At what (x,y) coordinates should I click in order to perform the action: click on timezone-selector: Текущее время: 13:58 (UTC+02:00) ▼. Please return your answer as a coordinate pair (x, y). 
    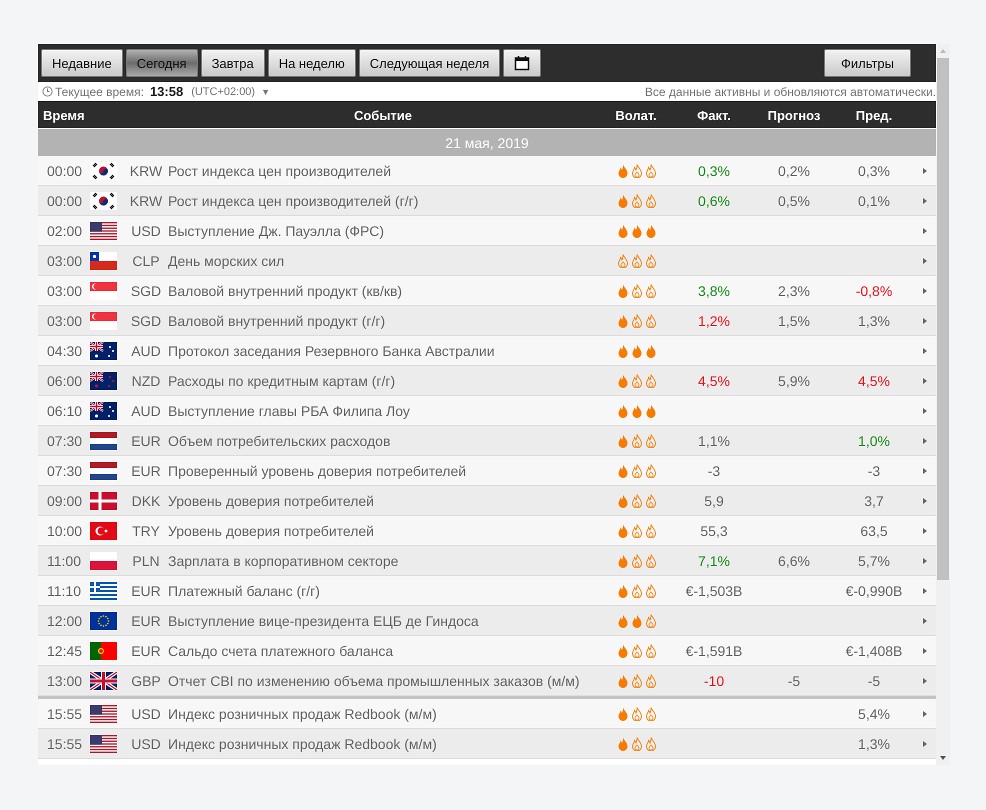
    Looking at the image, I should click on (156, 91).